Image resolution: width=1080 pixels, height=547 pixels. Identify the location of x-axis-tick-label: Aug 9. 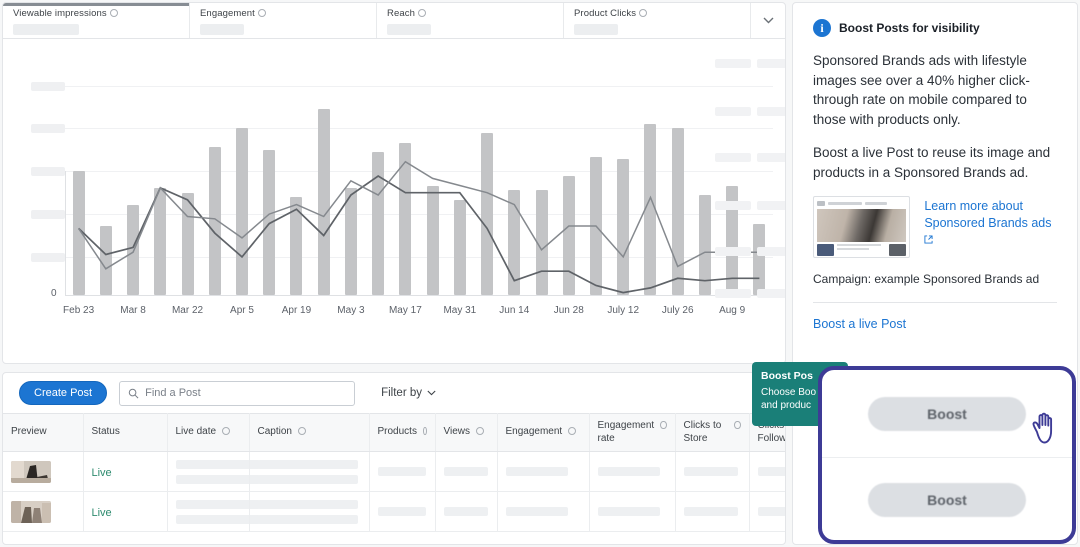
(732, 310).